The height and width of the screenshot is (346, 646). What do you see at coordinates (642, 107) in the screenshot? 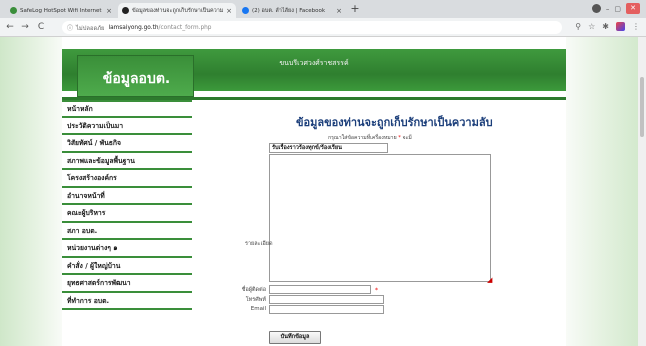
I see `scrollbar-thumb` at bounding box center [642, 107].